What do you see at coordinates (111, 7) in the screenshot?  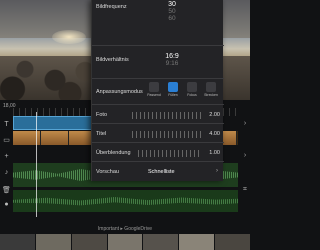 I see `frame-rate-label: Bildfrequenz` at bounding box center [111, 7].